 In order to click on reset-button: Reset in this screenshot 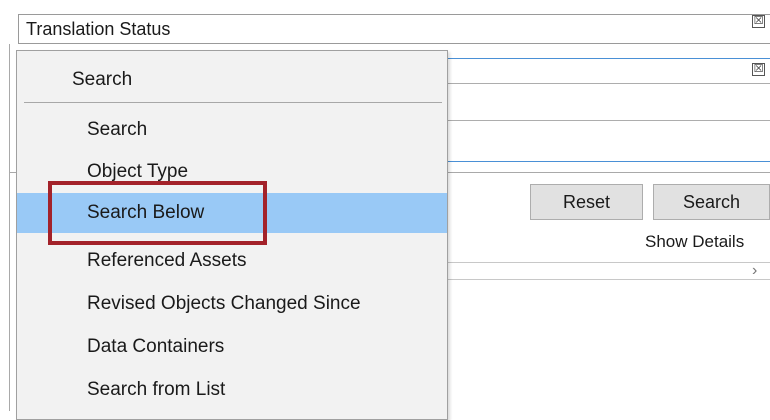, I will do `click(586, 202)`.